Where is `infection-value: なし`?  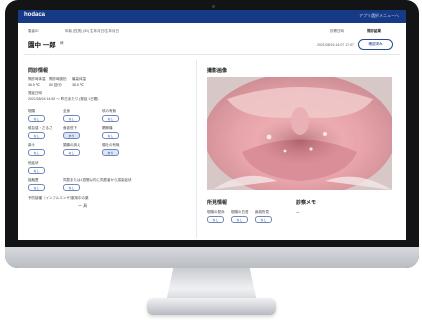 infection-value: なし is located at coordinates (71, 187).